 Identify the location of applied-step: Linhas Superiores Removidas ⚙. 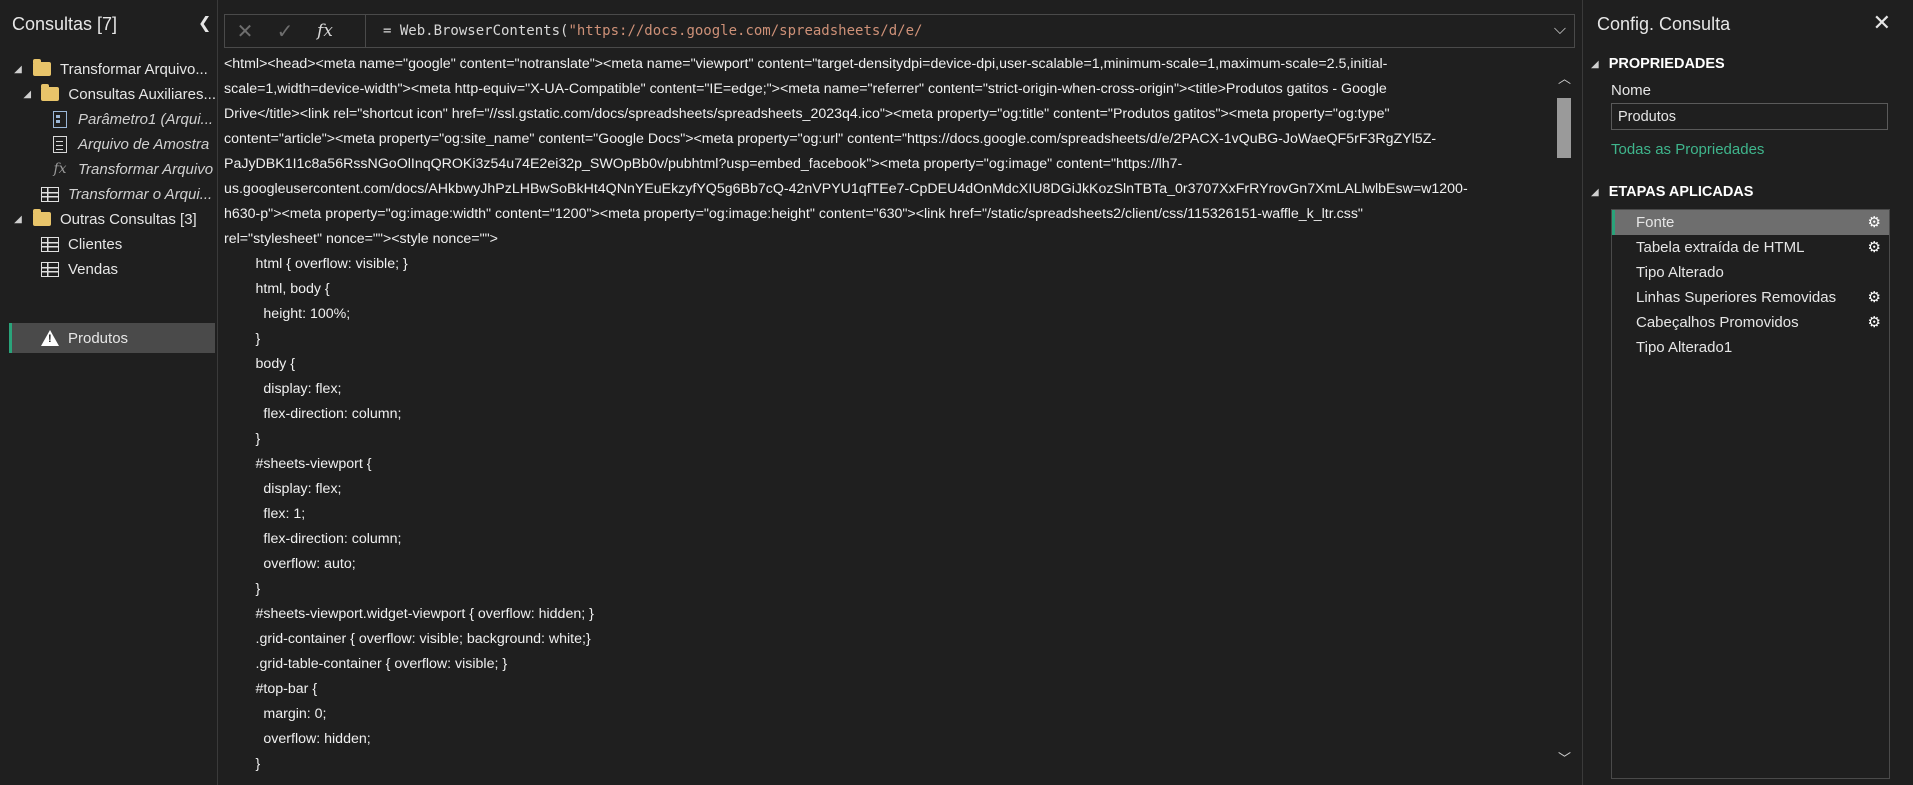
(1750, 297).